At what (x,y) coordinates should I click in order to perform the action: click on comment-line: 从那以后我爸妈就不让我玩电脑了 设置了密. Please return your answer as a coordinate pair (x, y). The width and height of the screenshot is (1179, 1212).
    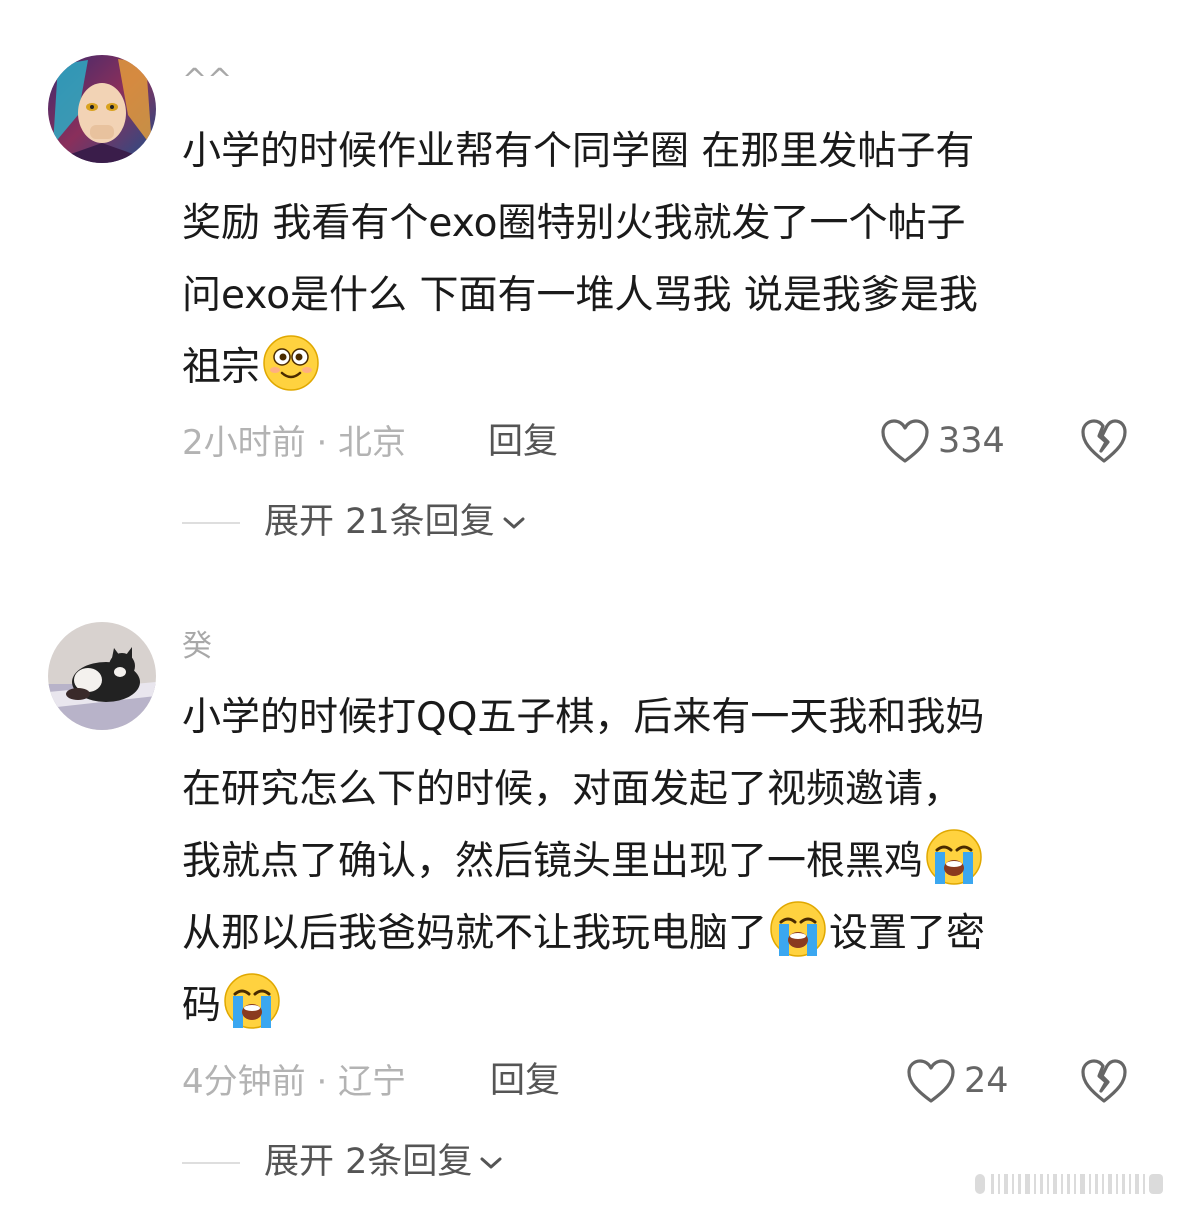
    Looking at the image, I should click on (662, 934).